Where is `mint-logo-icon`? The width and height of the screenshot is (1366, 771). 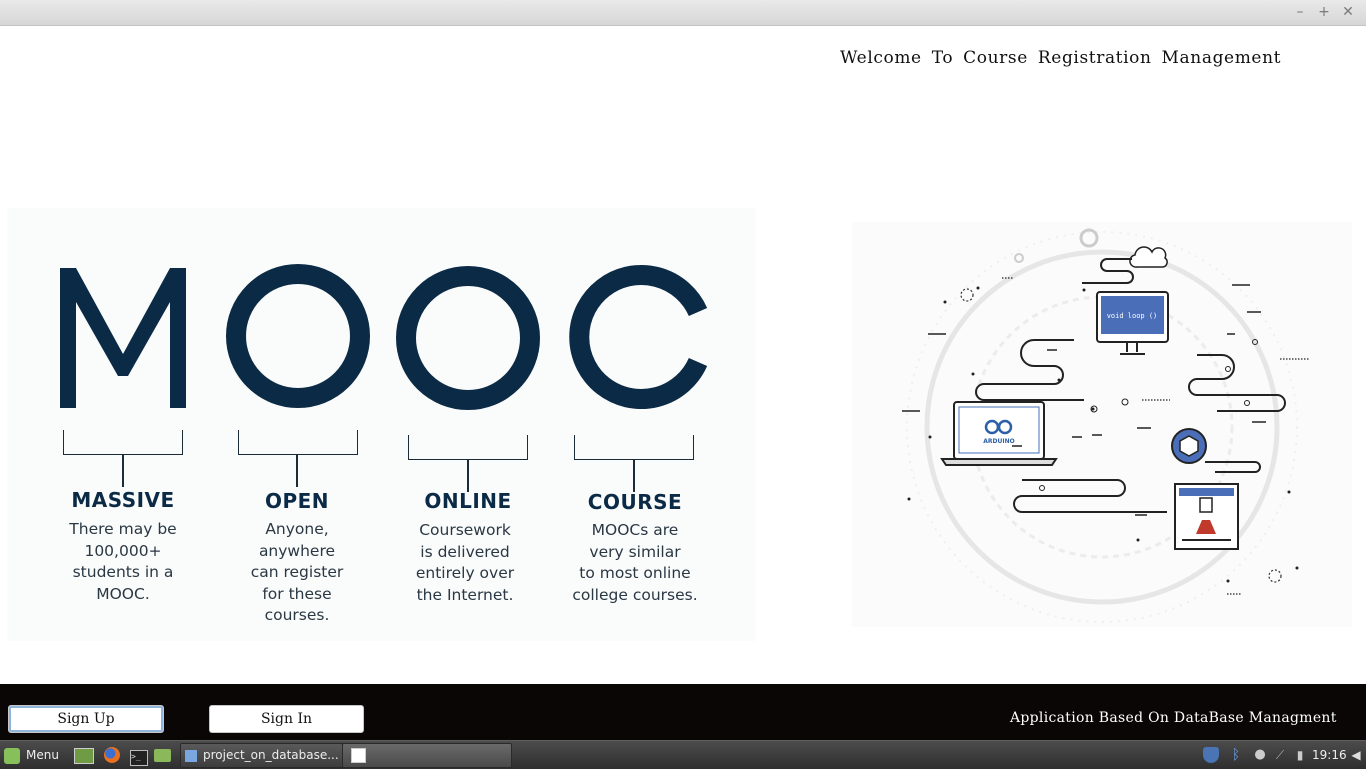 mint-logo-icon is located at coordinates (12, 755).